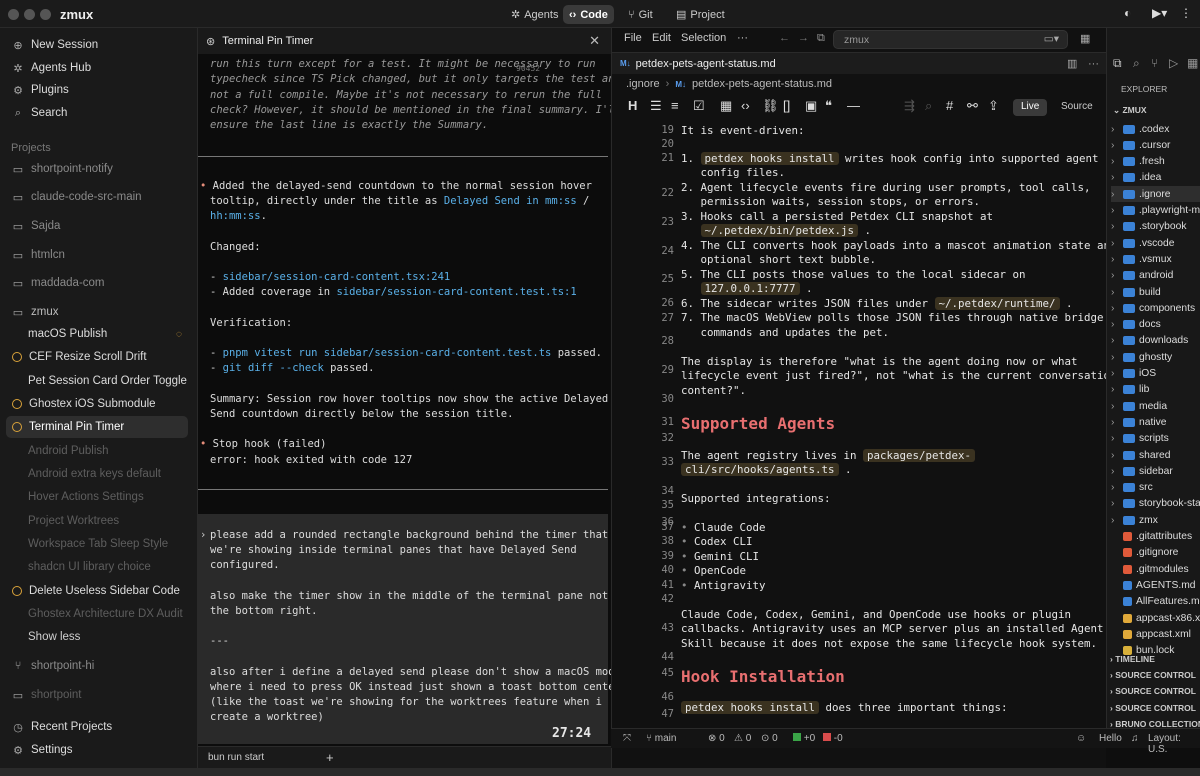 The image size is (1200, 776). Describe the element at coordinates (97, 451) in the screenshot. I see `session-item: Android Publish` at that location.